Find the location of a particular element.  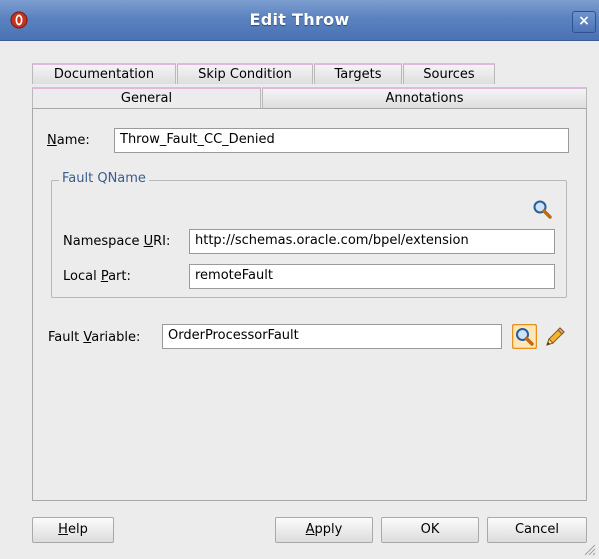

browse-variable-button is located at coordinates (524, 336).